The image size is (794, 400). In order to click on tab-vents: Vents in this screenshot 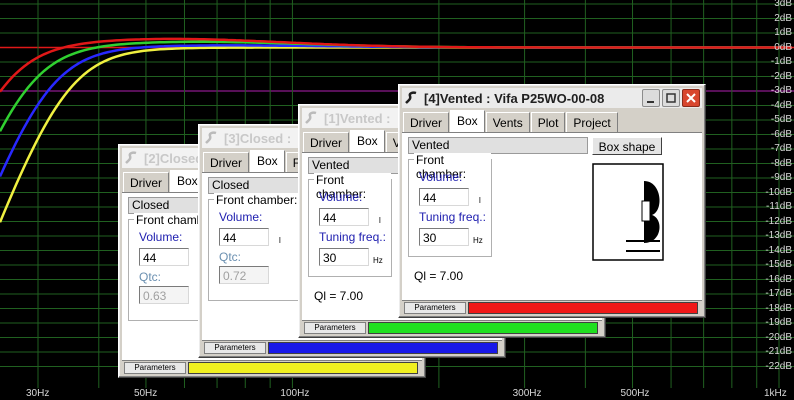, I will do `click(507, 122)`.